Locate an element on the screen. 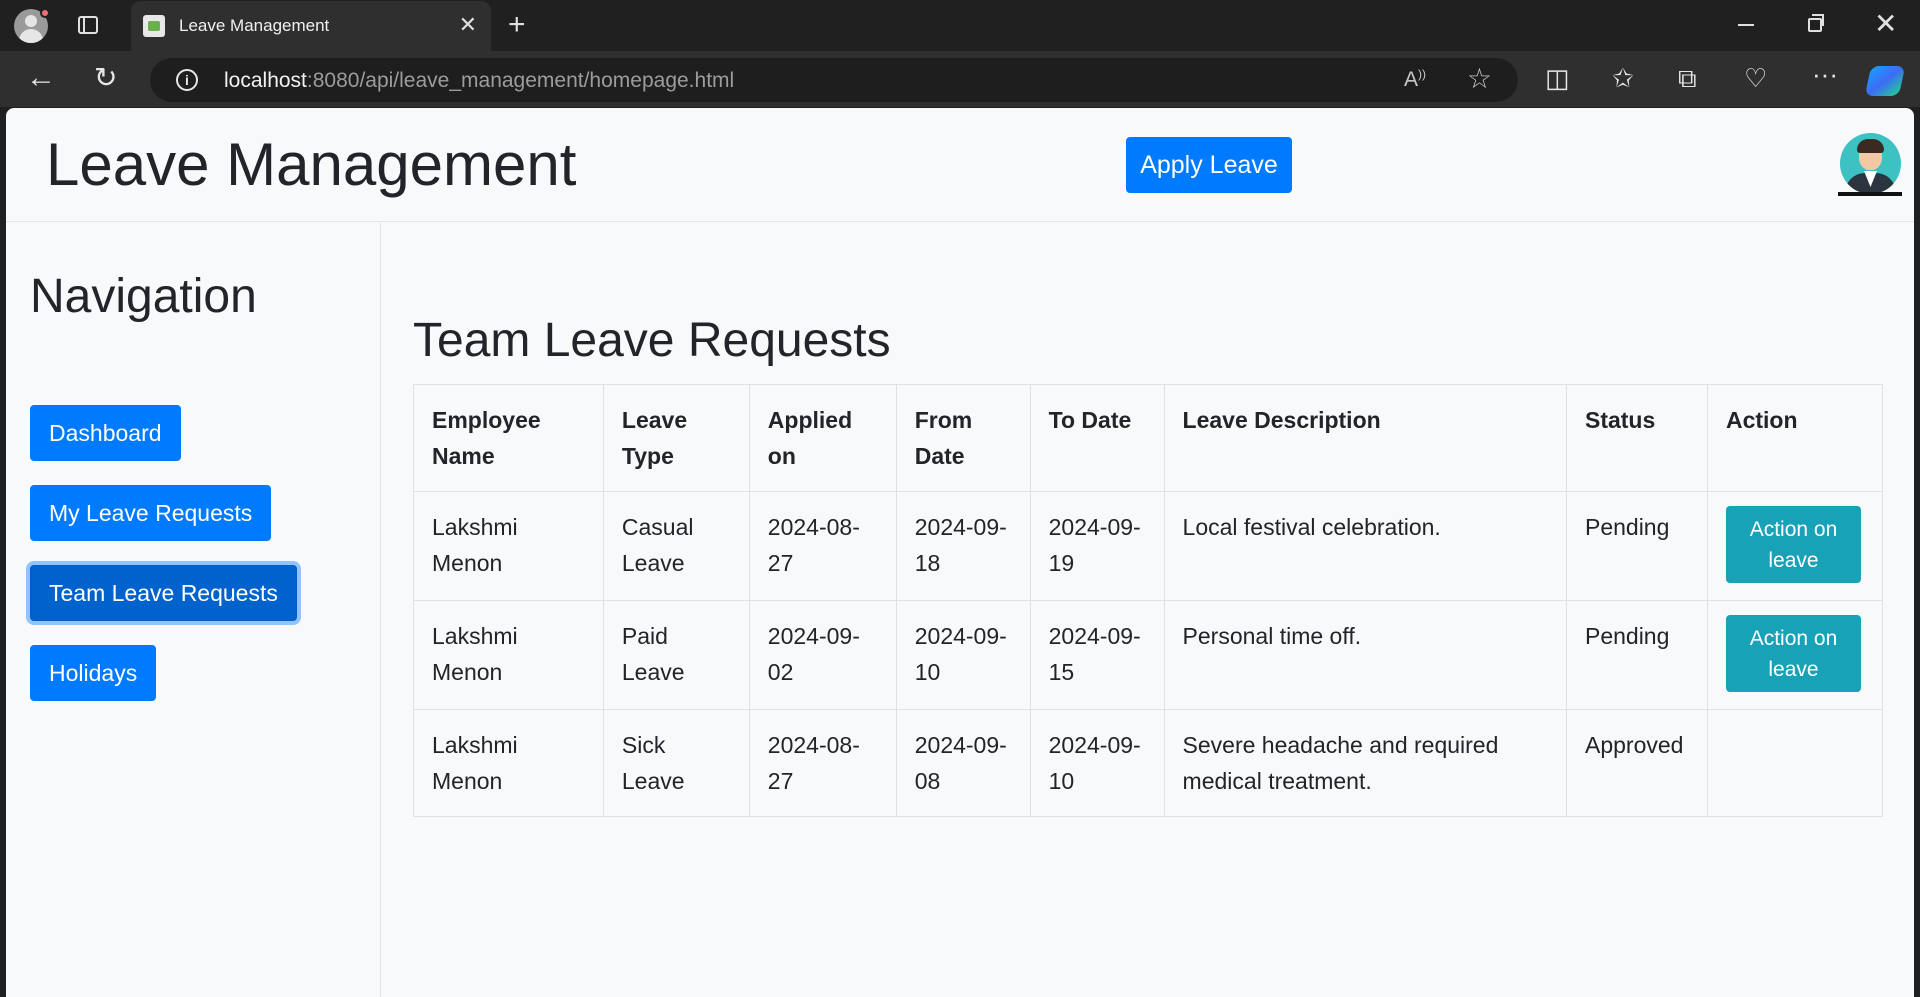 The width and height of the screenshot is (1920, 997). copilot-icon is located at coordinates (1885, 81).